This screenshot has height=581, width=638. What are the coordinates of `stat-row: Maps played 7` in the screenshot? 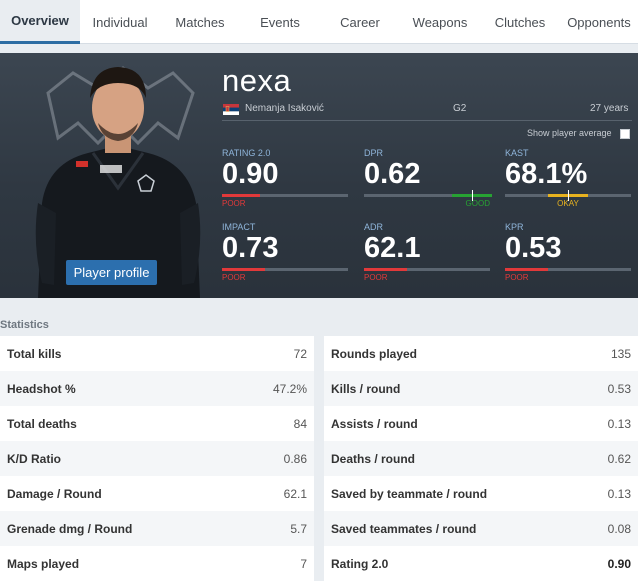 It's located at (157, 563).